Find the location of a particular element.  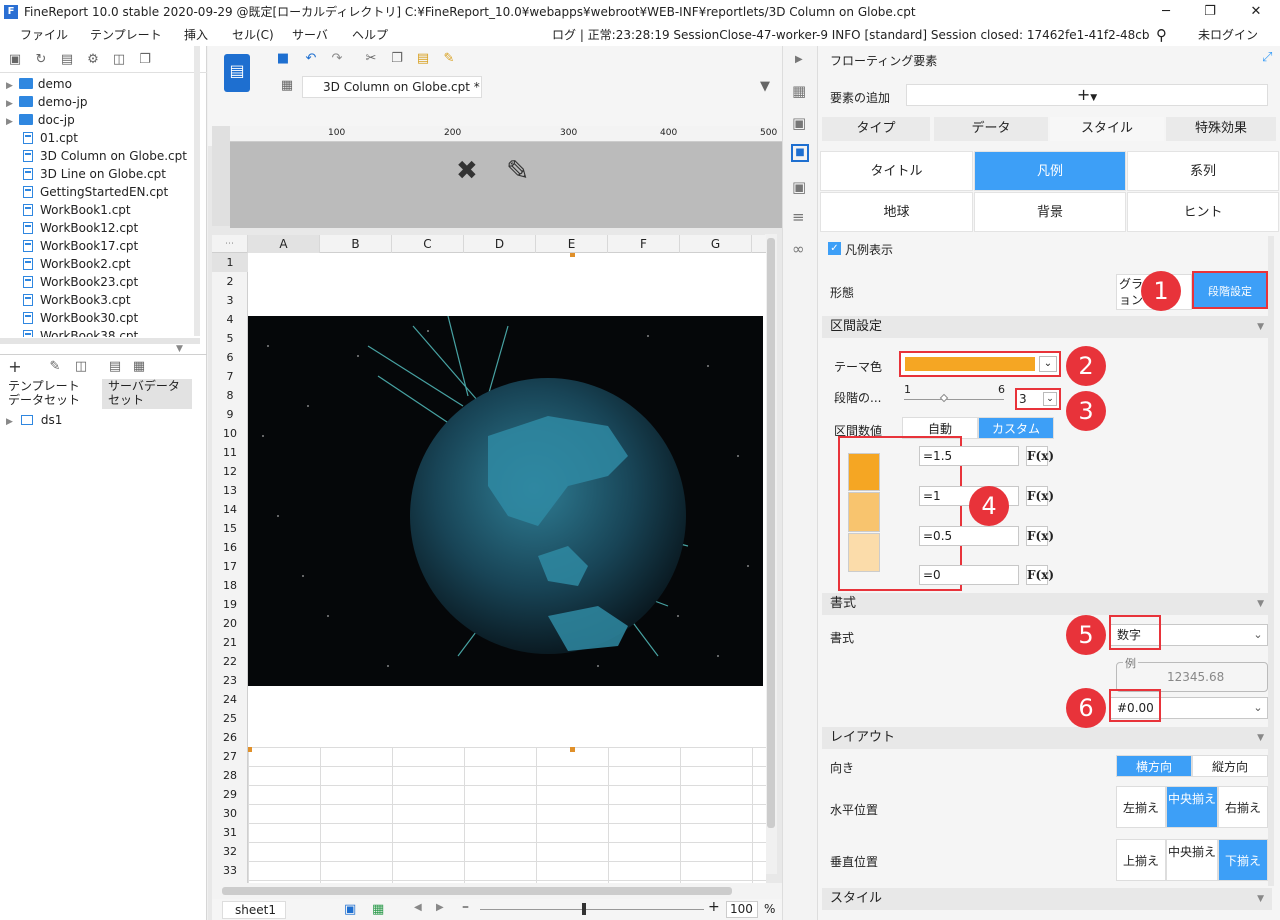

interval-custom-button: カスタム is located at coordinates (1016, 428).